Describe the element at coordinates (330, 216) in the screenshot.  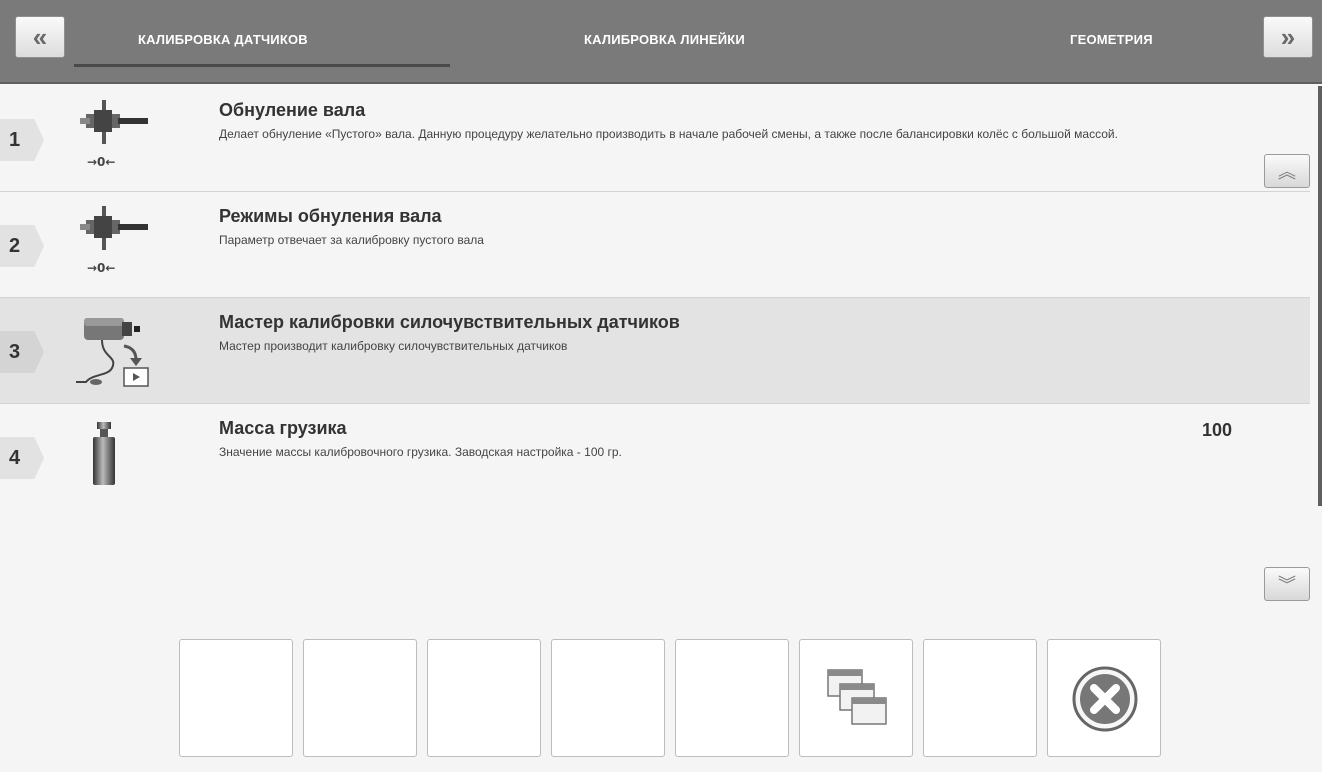
I see `item-title: Режимы обнуления вала` at that location.